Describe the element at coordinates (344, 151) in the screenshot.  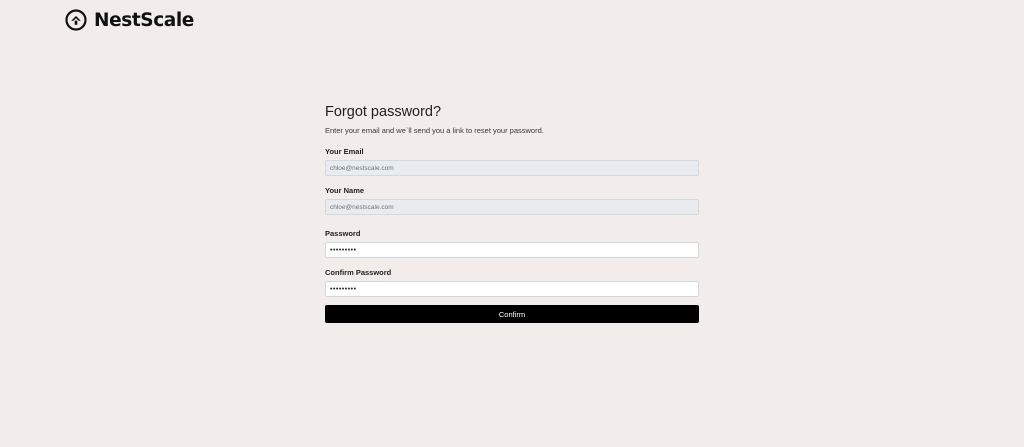
I see `email-label: Your Email` at that location.